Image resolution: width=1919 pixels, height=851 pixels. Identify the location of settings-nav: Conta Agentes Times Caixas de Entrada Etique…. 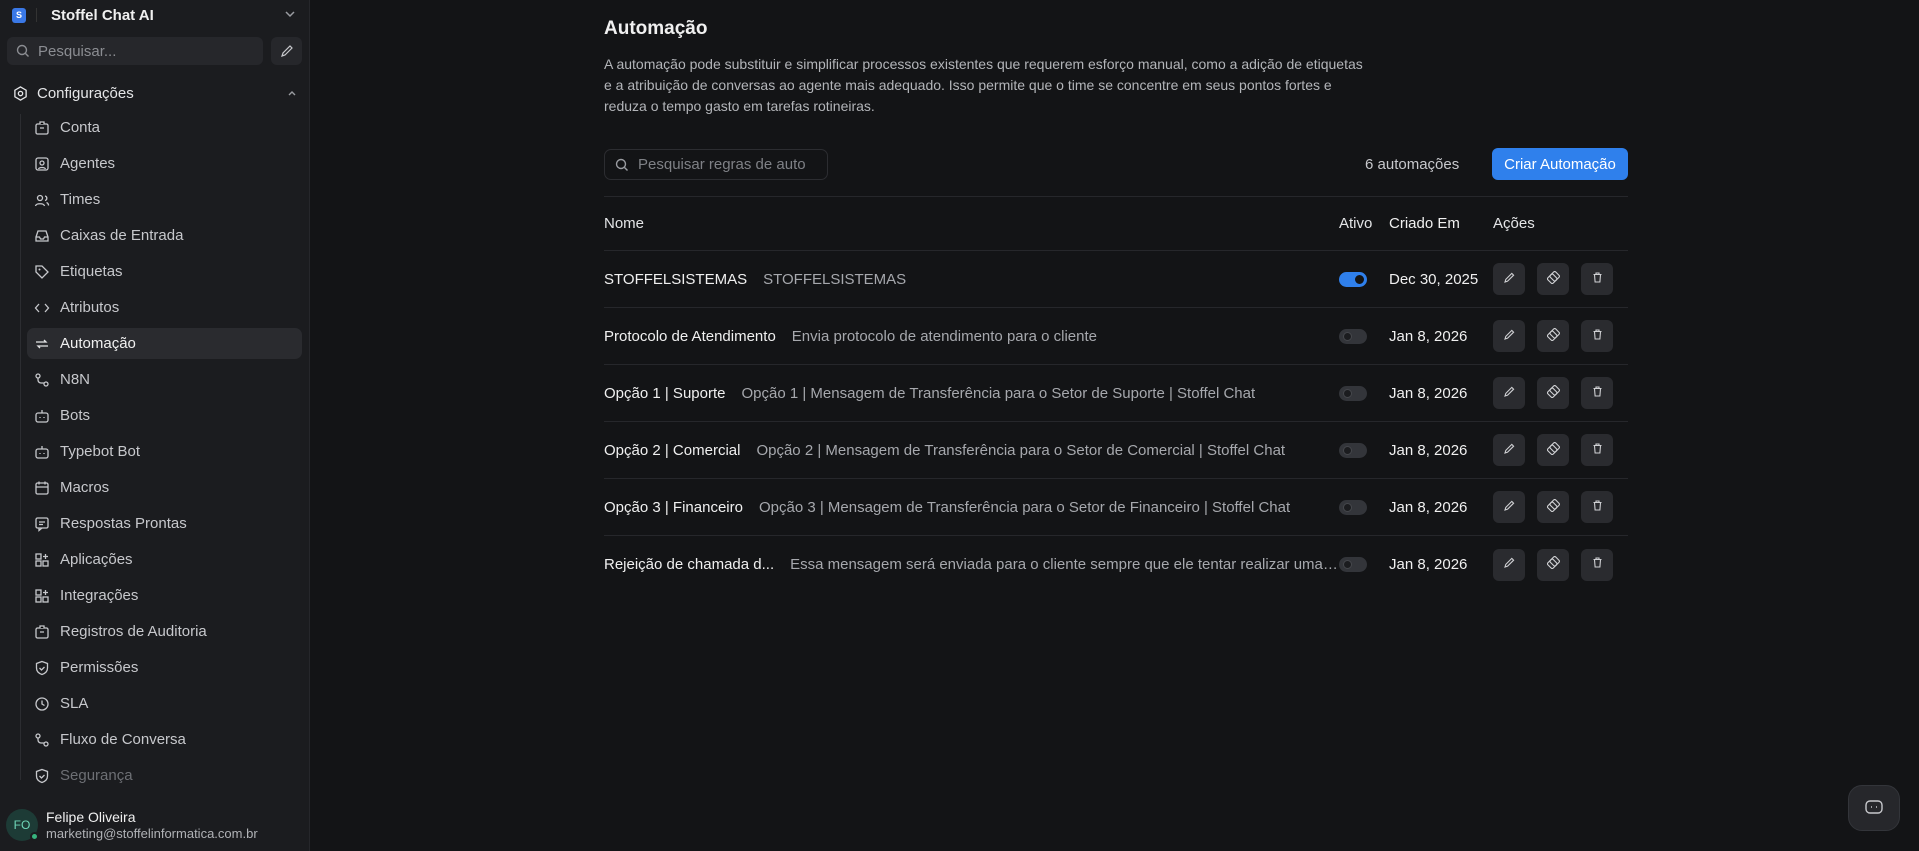
(164, 454).